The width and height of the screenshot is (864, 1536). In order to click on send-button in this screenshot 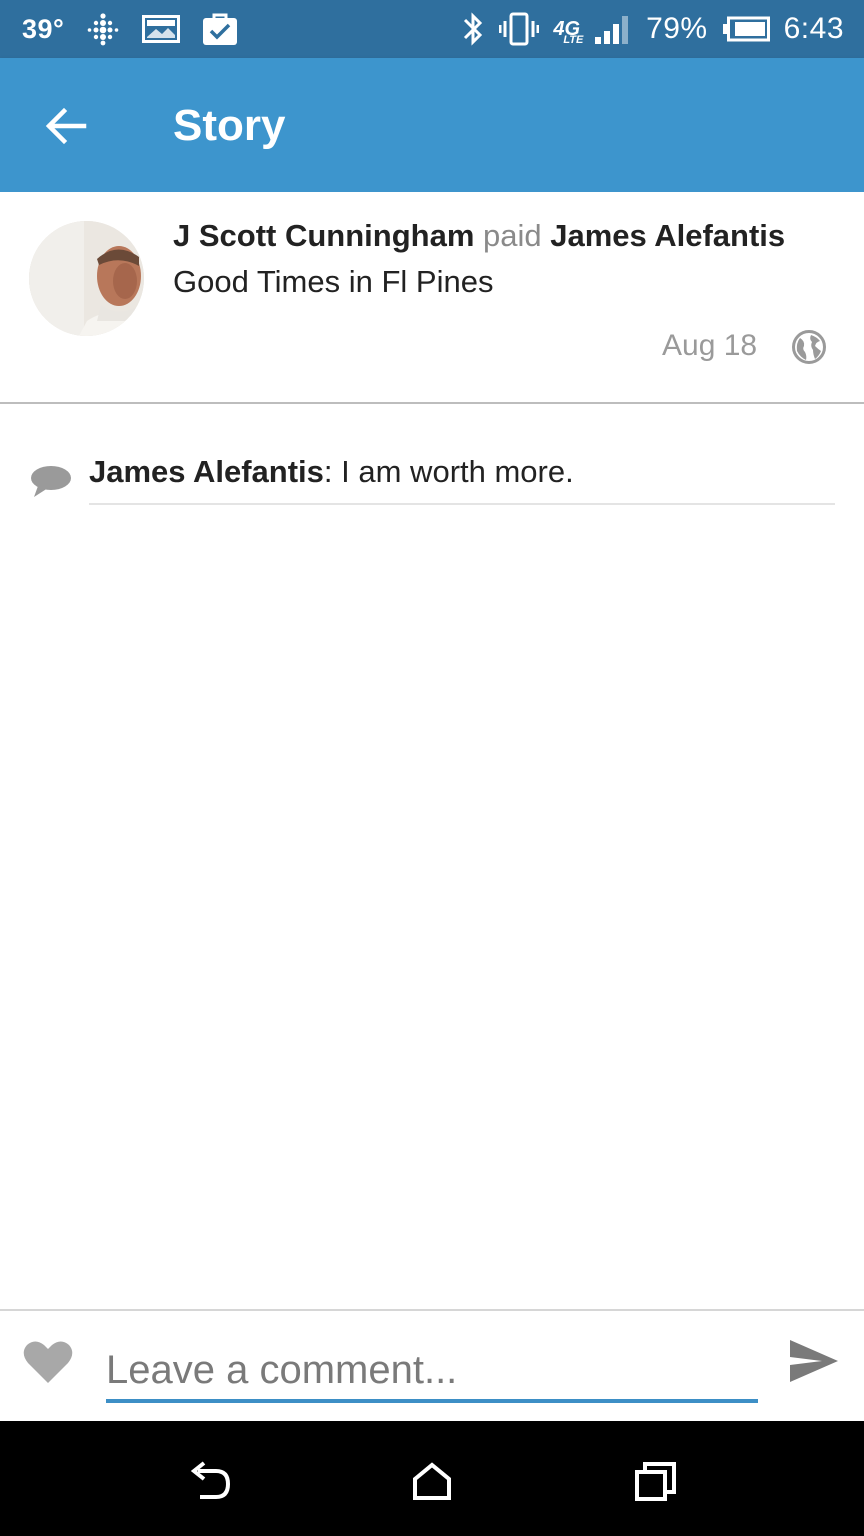, I will do `click(814, 1363)`.